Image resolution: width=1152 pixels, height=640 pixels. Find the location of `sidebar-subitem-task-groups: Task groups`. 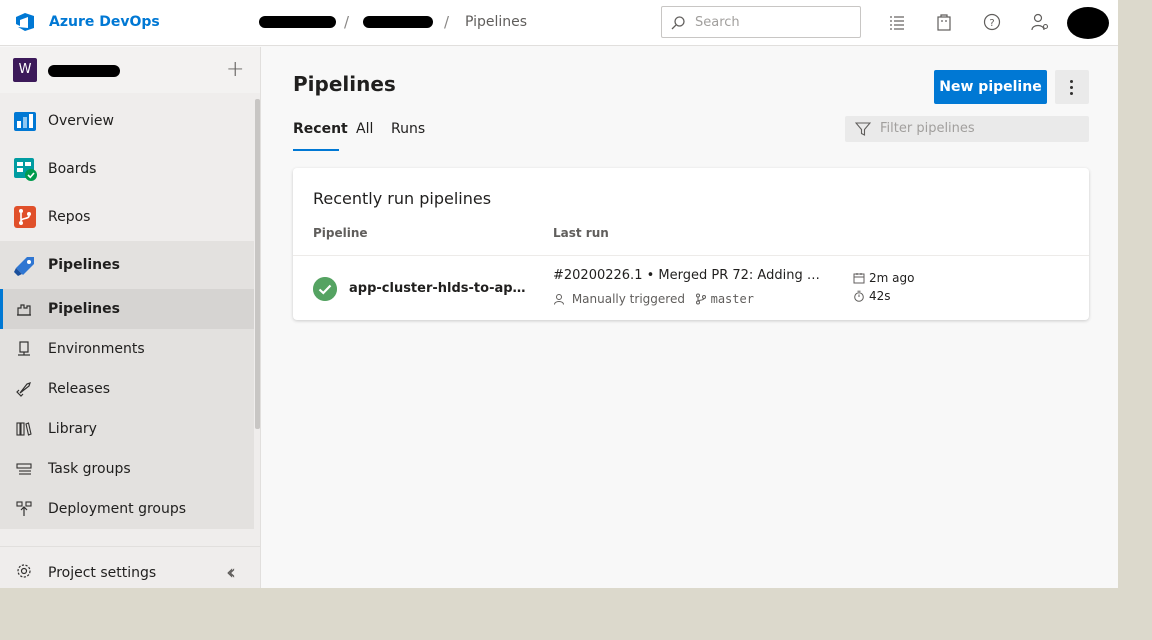

sidebar-subitem-task-groups: Task groups is located at coordinates (127, 469).